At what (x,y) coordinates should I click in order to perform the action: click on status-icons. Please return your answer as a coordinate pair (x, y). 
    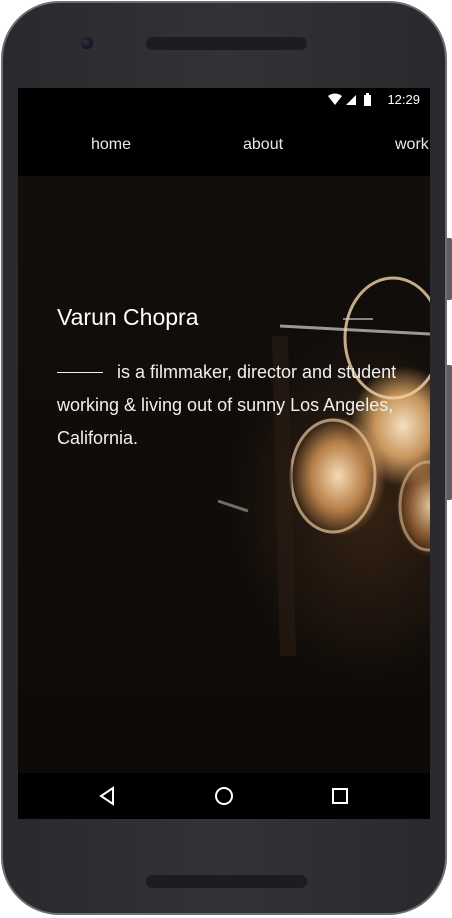
    Looking at the image, I should click on (349, 99).